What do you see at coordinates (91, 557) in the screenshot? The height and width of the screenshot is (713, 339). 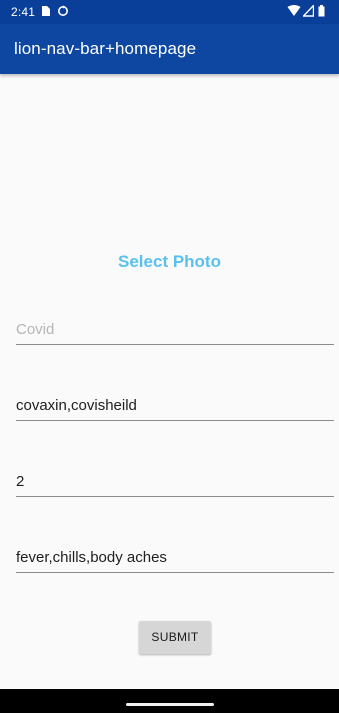 I see `symptoms-field-value: fever,chills,body aches` at bounding box center [91, 557].